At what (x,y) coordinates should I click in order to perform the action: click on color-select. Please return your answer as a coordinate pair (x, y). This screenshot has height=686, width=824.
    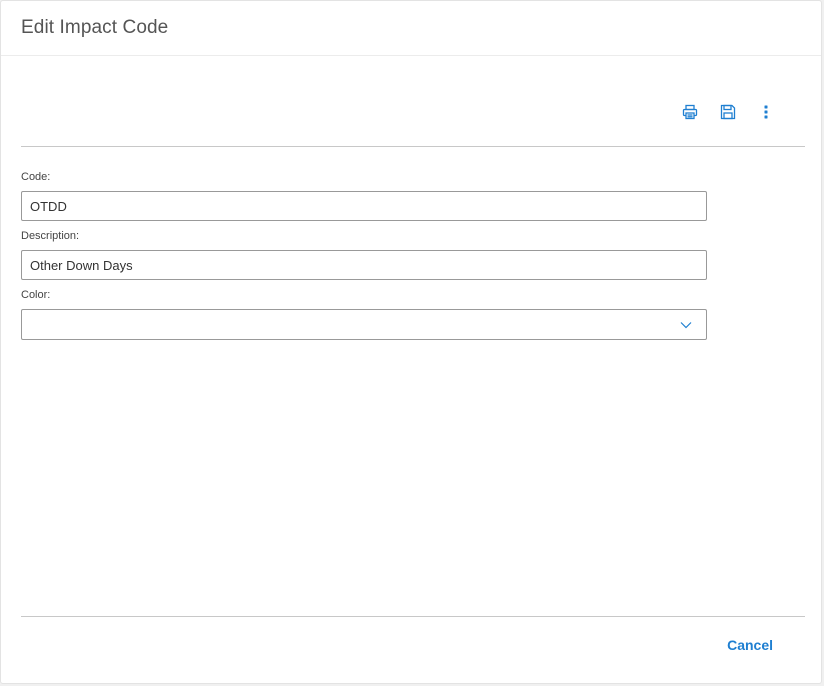
    Looking at the image, I should click on (364, 324).